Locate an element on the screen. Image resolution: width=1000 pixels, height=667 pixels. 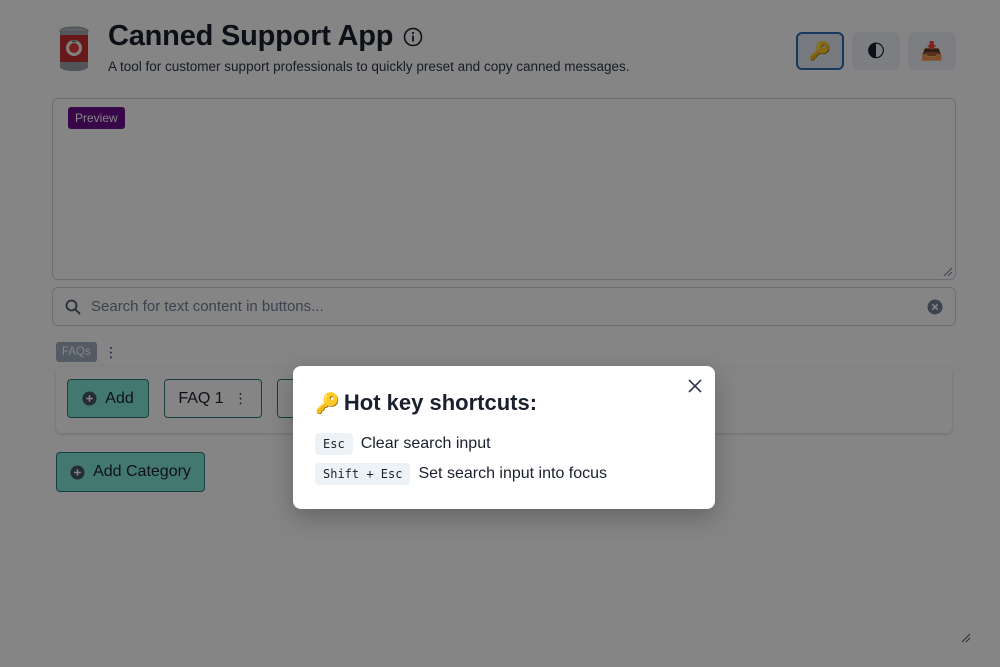
close-icon is located at coordinates (695, 386).